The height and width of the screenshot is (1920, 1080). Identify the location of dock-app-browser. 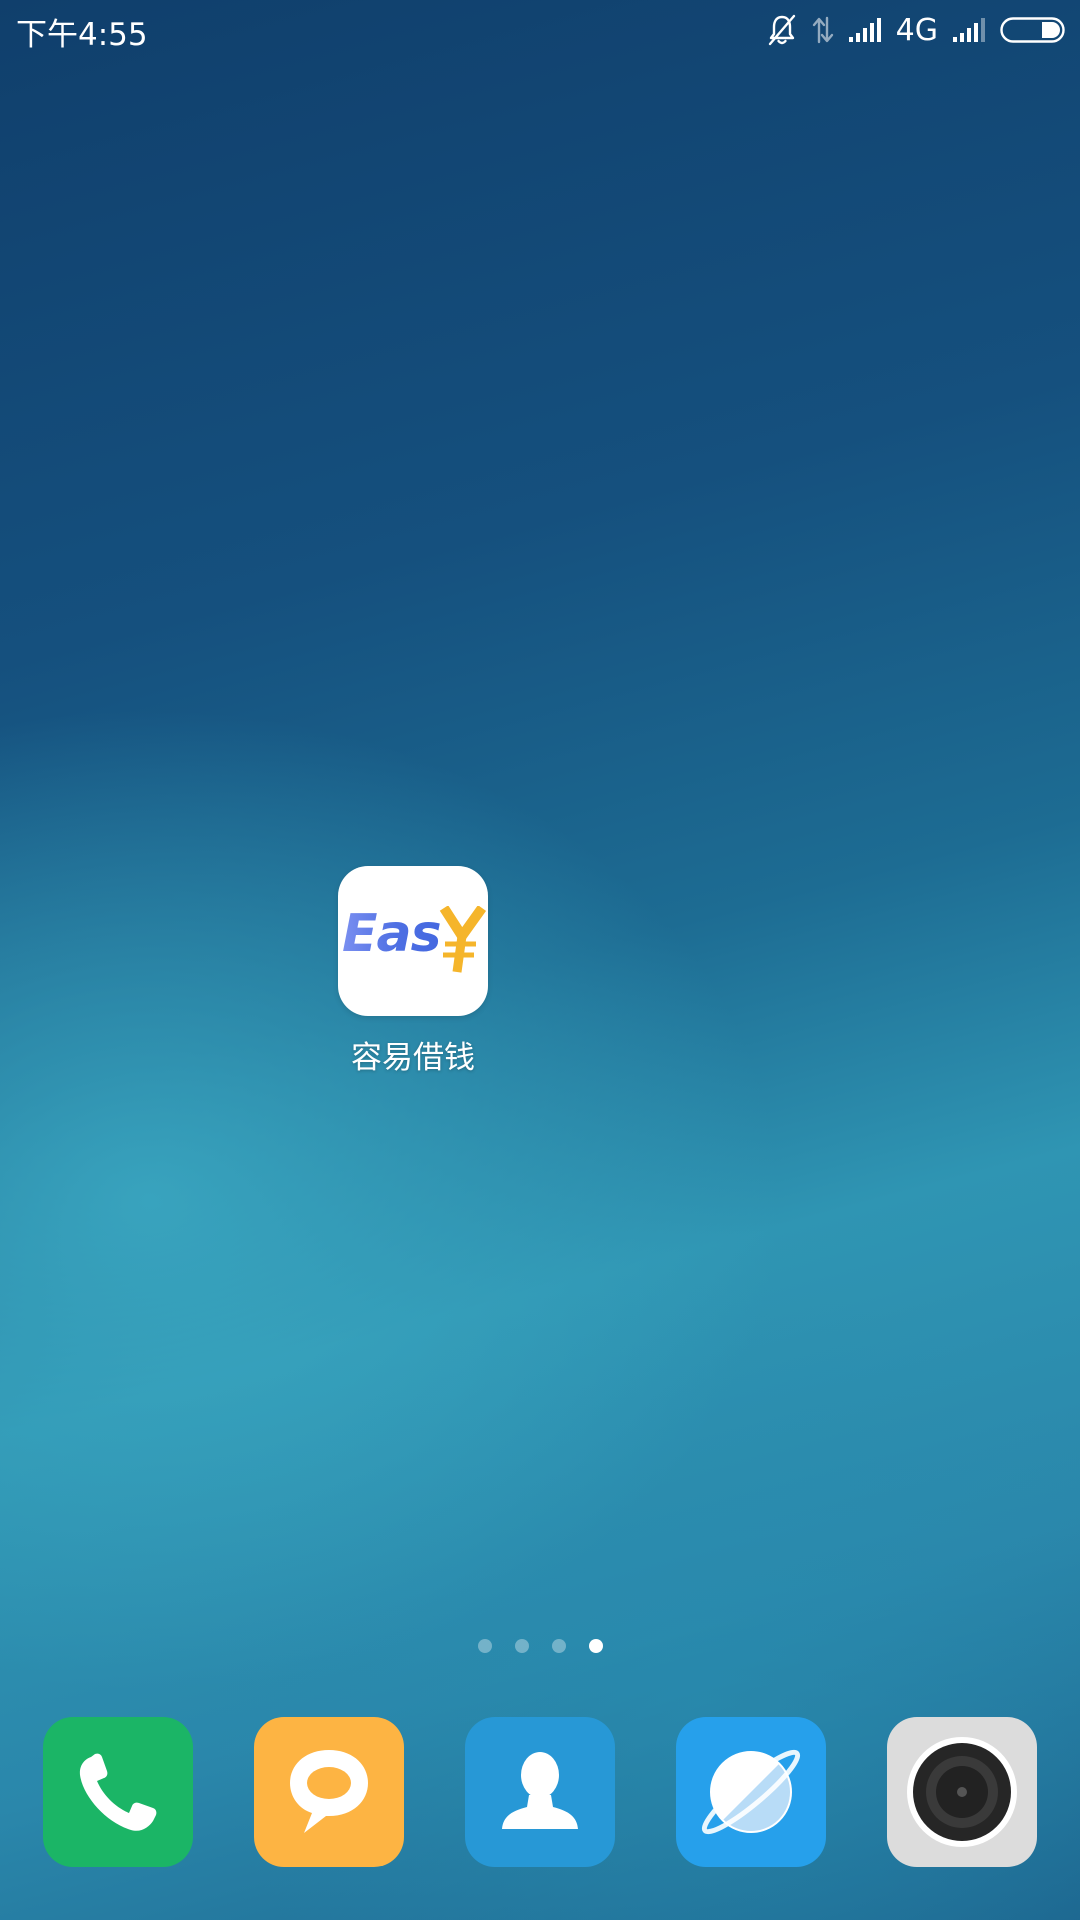
(751, 1792).